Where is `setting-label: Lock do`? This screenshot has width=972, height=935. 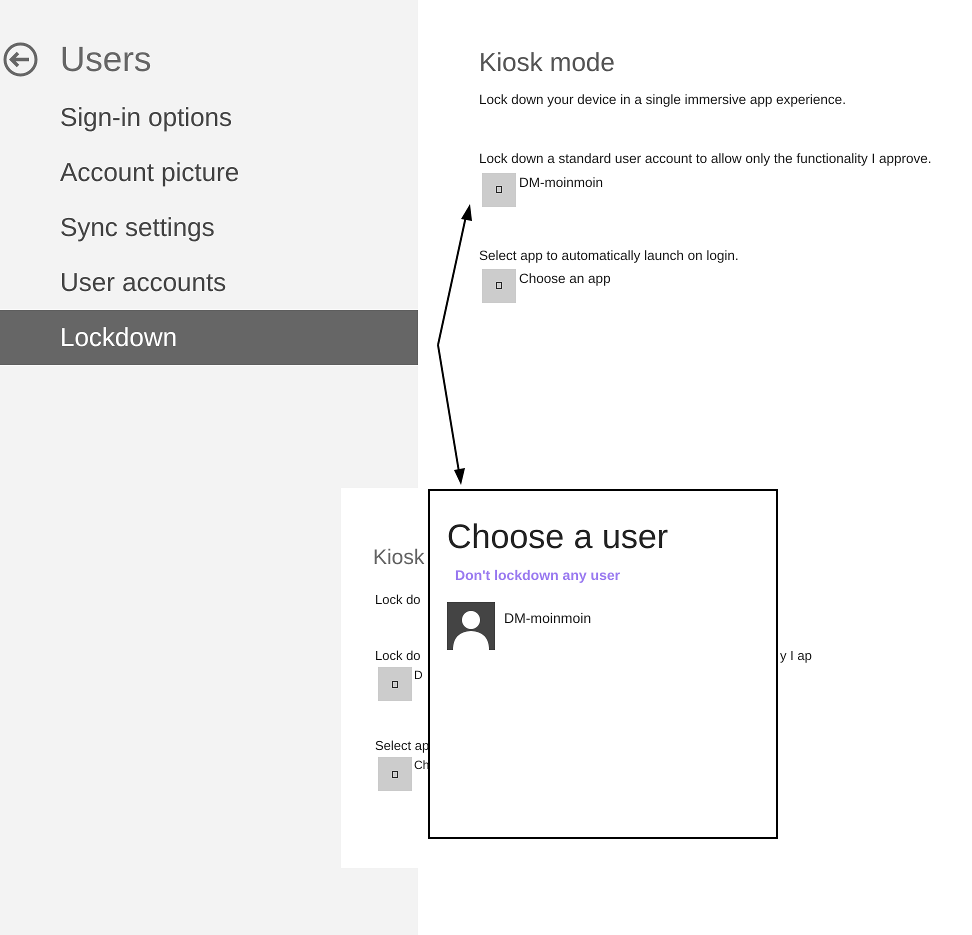 setting-label: Lock do is located at coordinates (398, 656).